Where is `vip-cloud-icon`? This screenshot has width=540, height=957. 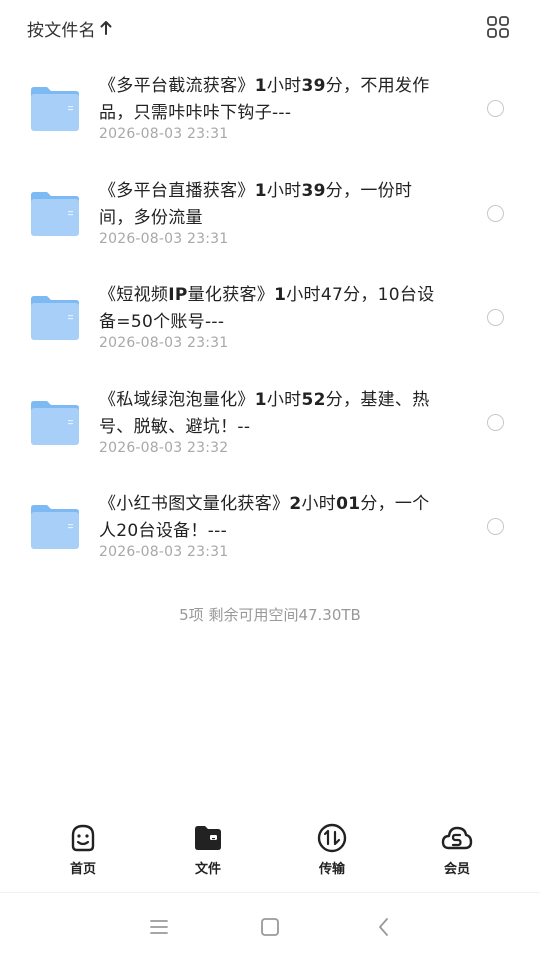 vip-cloud-icon is located at coordinates (457, 838).